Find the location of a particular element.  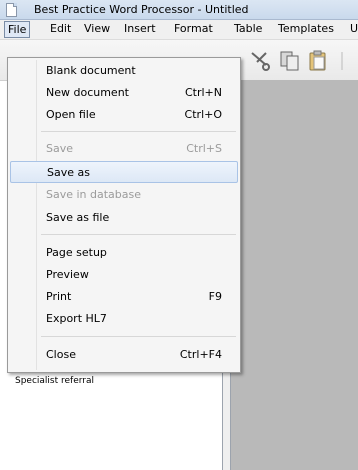

menu-item-export-hl7: Export HL7 is located at coordinates (124, 319).